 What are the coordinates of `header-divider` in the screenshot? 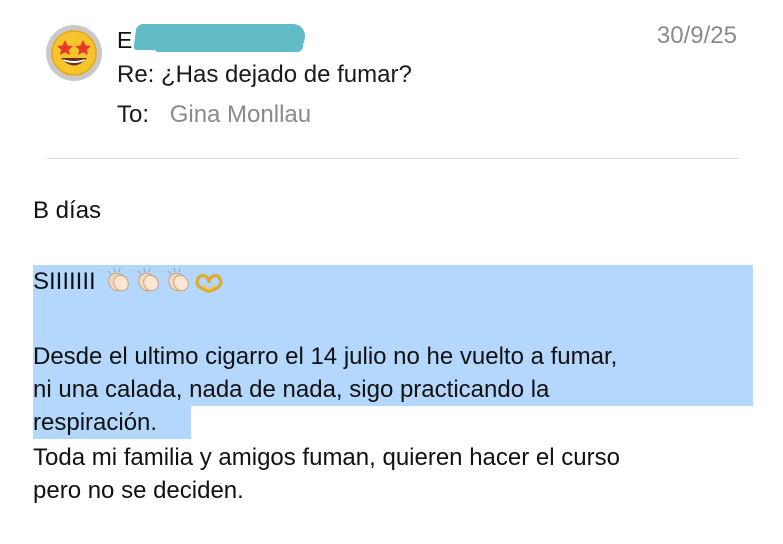 It's located at (393, 158).